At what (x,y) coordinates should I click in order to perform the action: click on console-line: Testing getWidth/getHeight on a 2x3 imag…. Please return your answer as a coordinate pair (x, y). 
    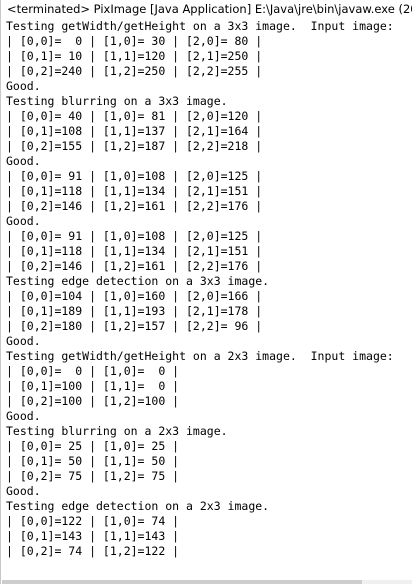
    Looking at the image, I should click on (200, 356).